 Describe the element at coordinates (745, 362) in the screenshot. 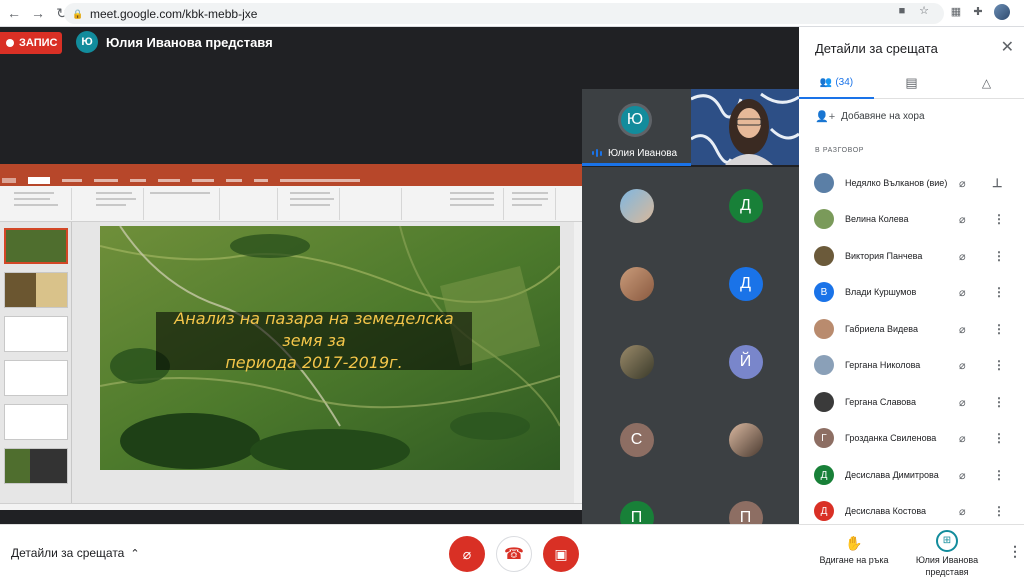

I see `participant-tile: Й` at that location.